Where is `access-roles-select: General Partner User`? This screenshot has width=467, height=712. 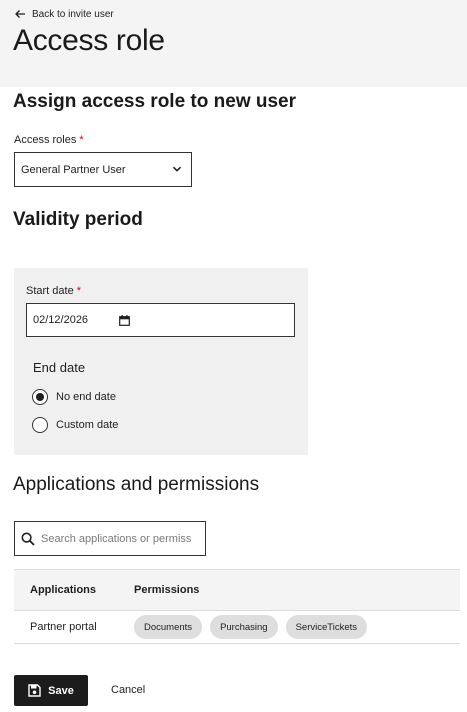
access-roles-select: General Partner User is located at coordinates (103, 169).